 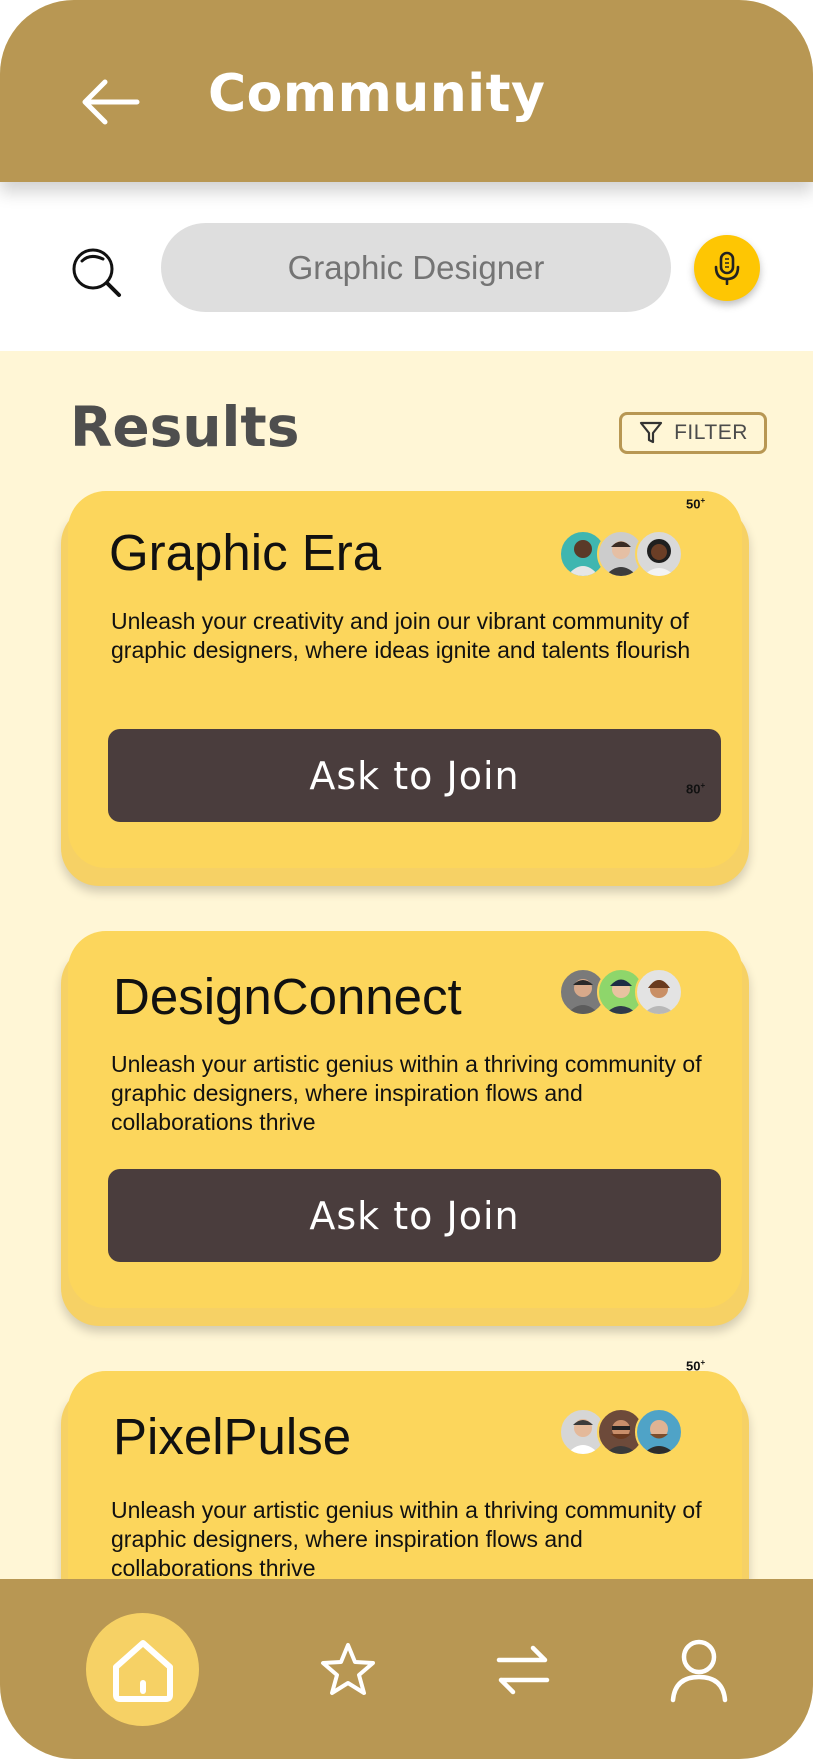 I want to click on star-icon, so click(x=348, y=1669).